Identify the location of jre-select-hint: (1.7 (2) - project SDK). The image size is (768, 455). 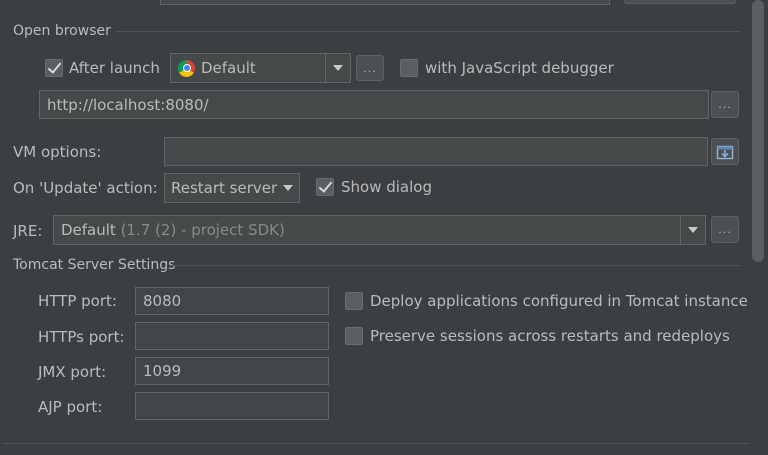
(200, 230).